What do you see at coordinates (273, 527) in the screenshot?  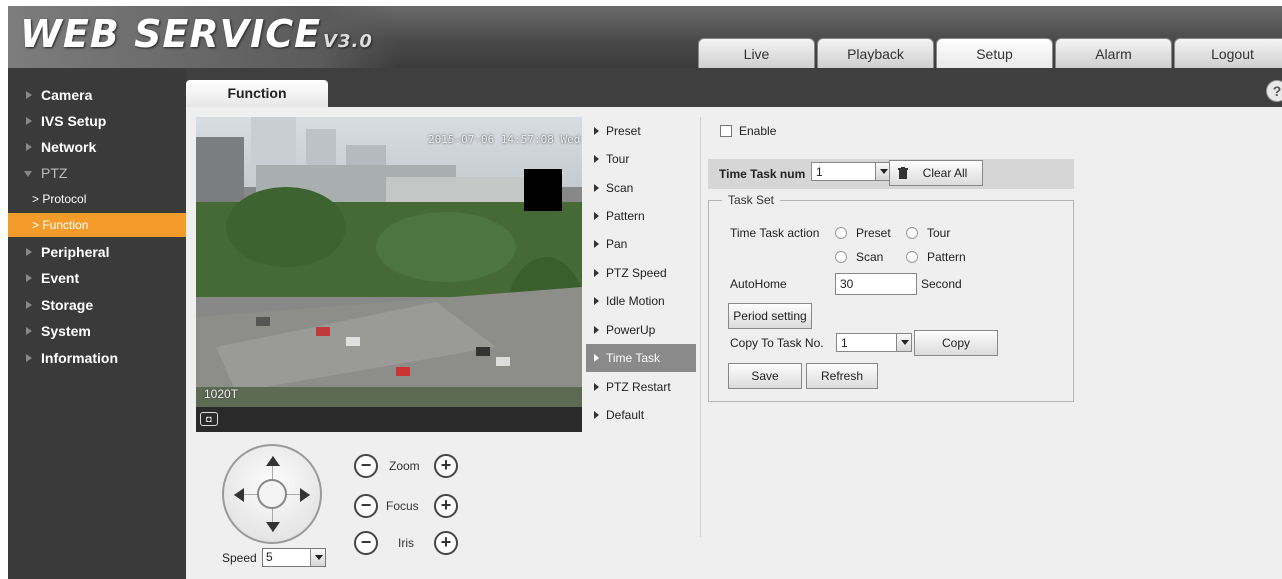 I see `arrow-down-icon` at bounding box center [273, 527].